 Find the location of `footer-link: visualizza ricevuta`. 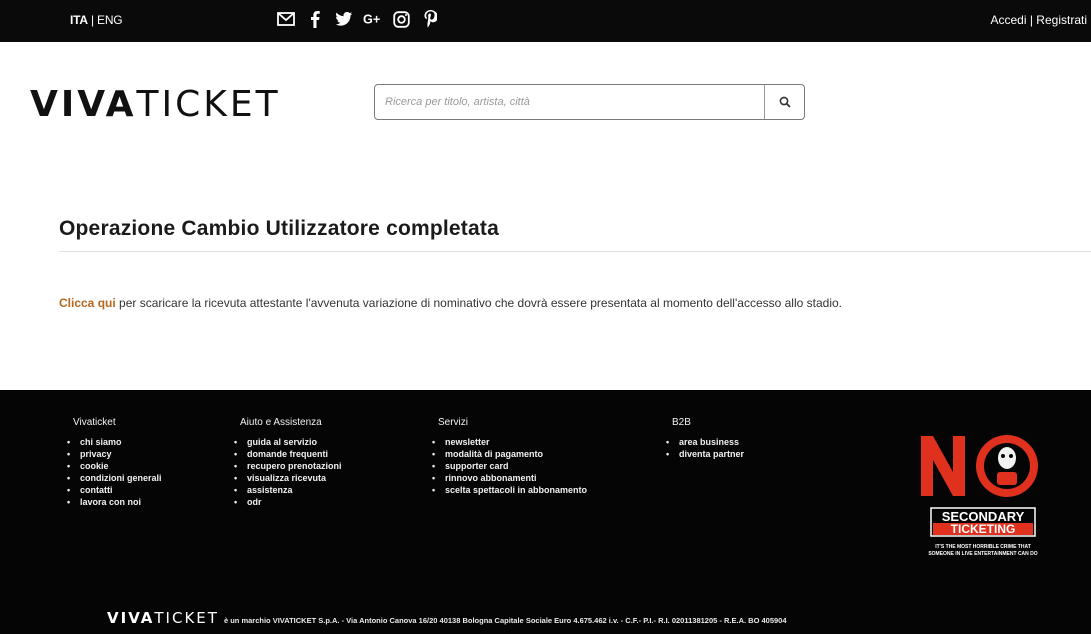

footer-link: visualizza ricevuta is located at coordinates (288, 478).